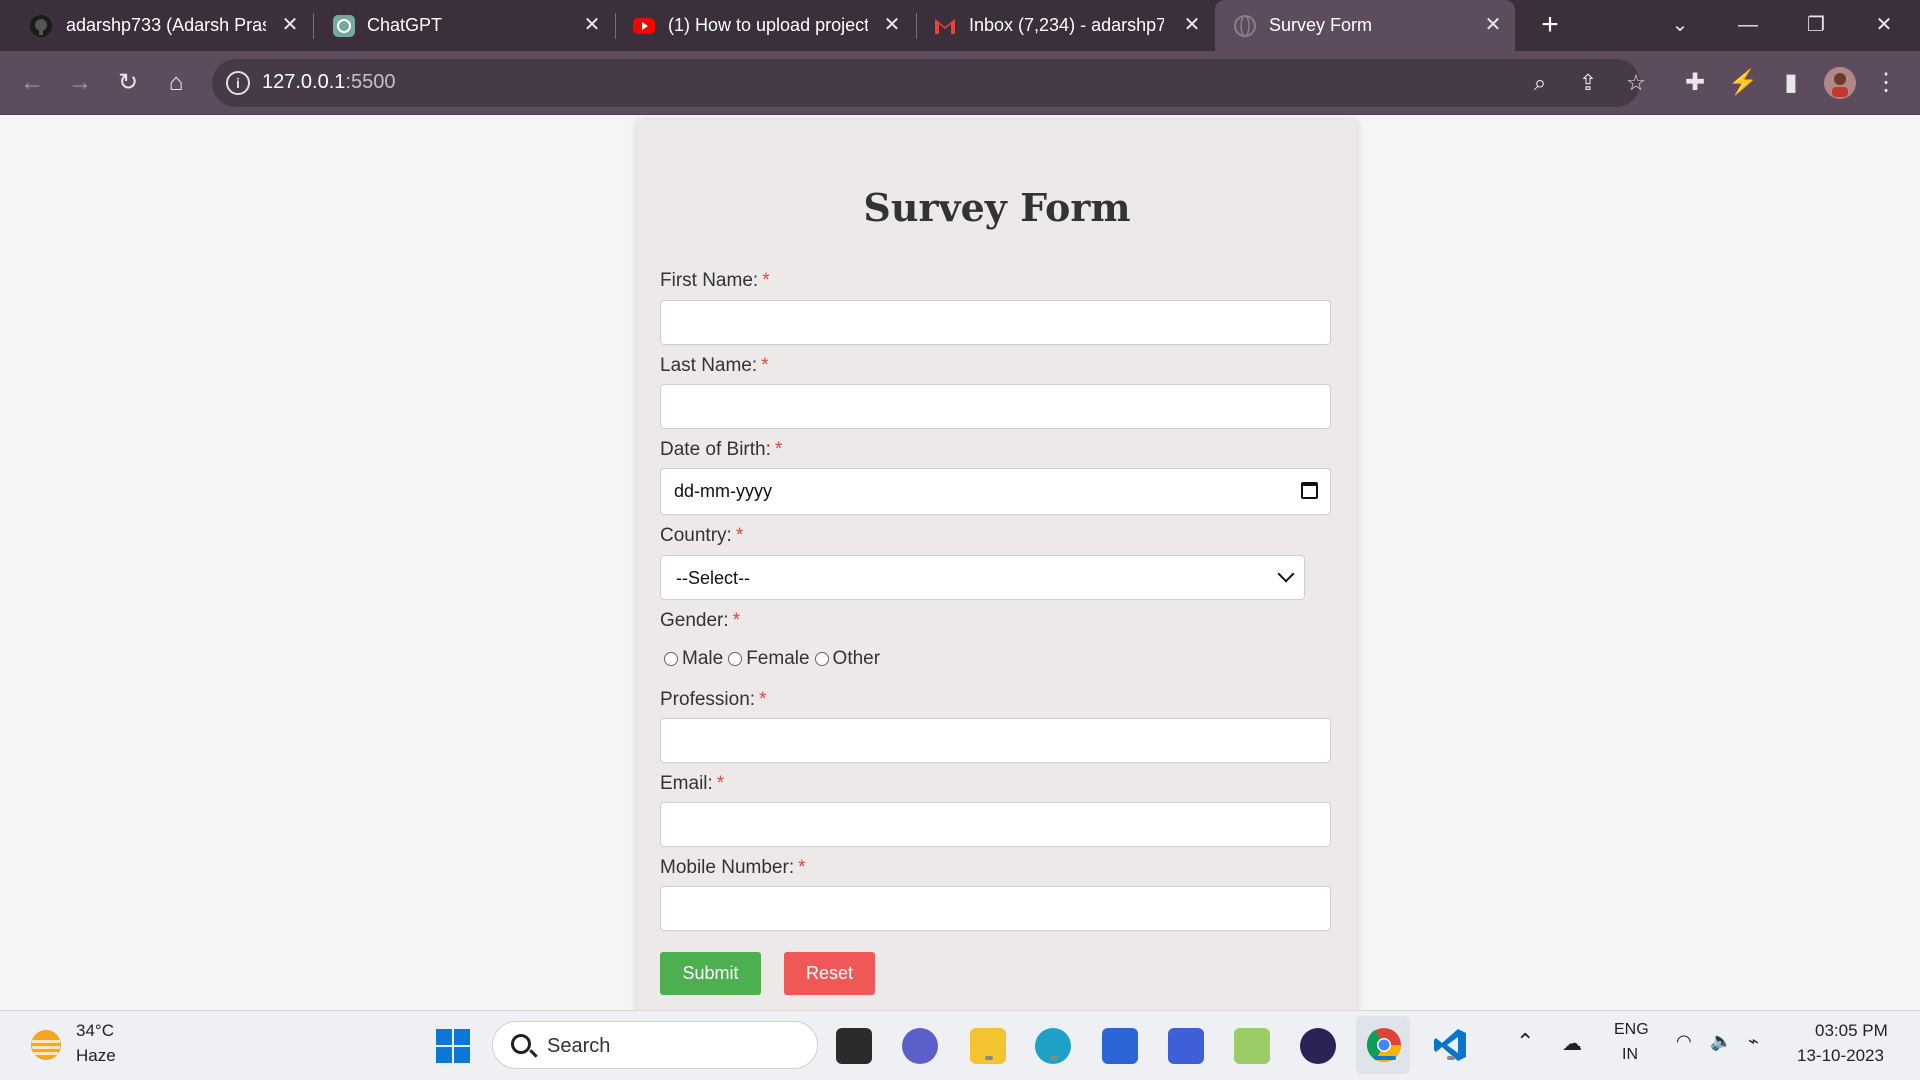 The image size is (1920, 1080). I want to click on battery-icon: ⌁, so click(1753, 1041).